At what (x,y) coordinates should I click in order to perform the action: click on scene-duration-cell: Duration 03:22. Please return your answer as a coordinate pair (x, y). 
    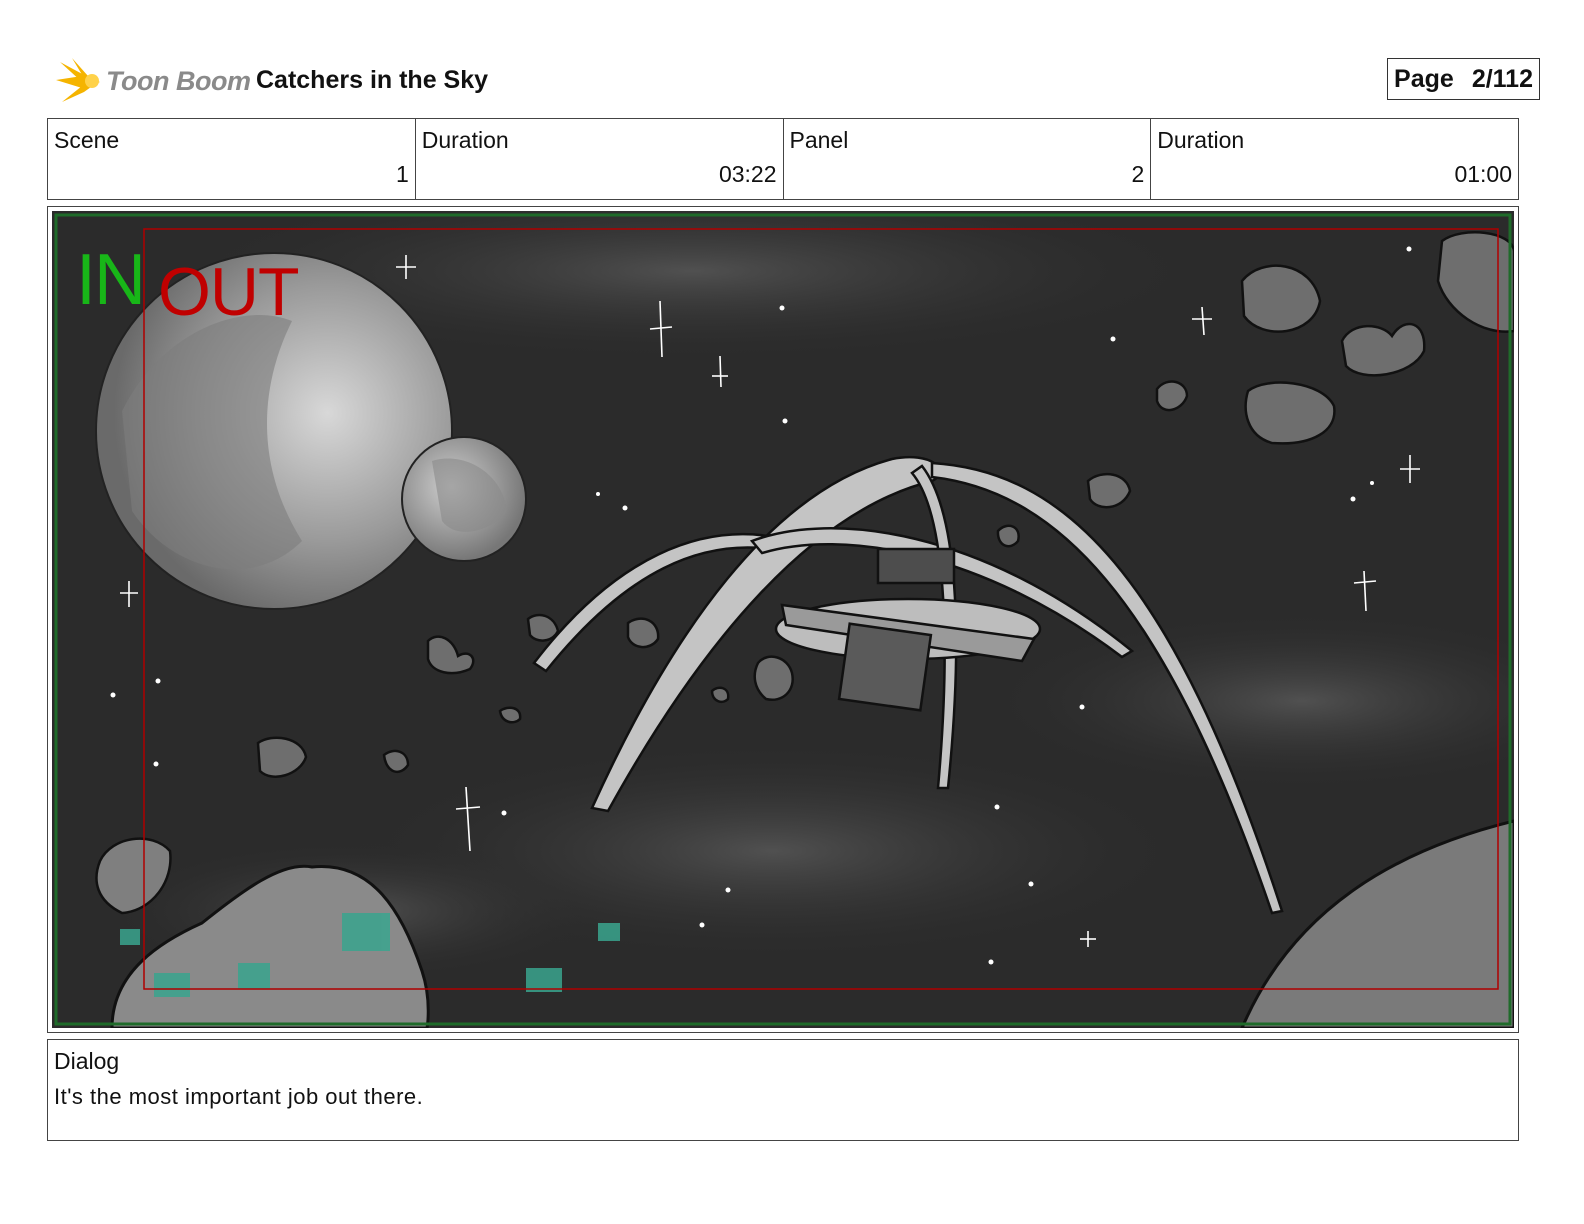
    Looking at the image, I should click on (600, 159).